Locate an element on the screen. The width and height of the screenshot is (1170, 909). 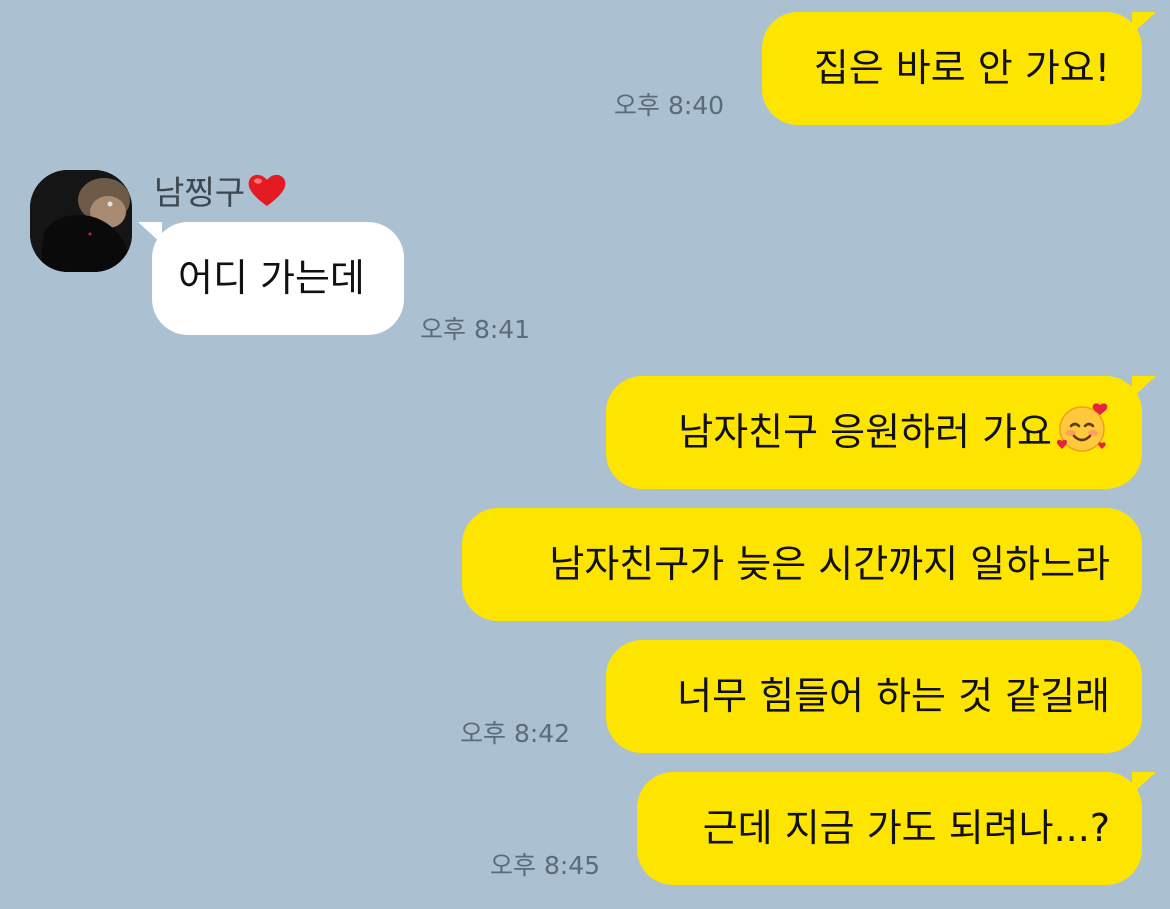
message-bubble-outgoing: 남자친구가 늦은 시간까지 일하느라 is located at coordinates (802, 564).